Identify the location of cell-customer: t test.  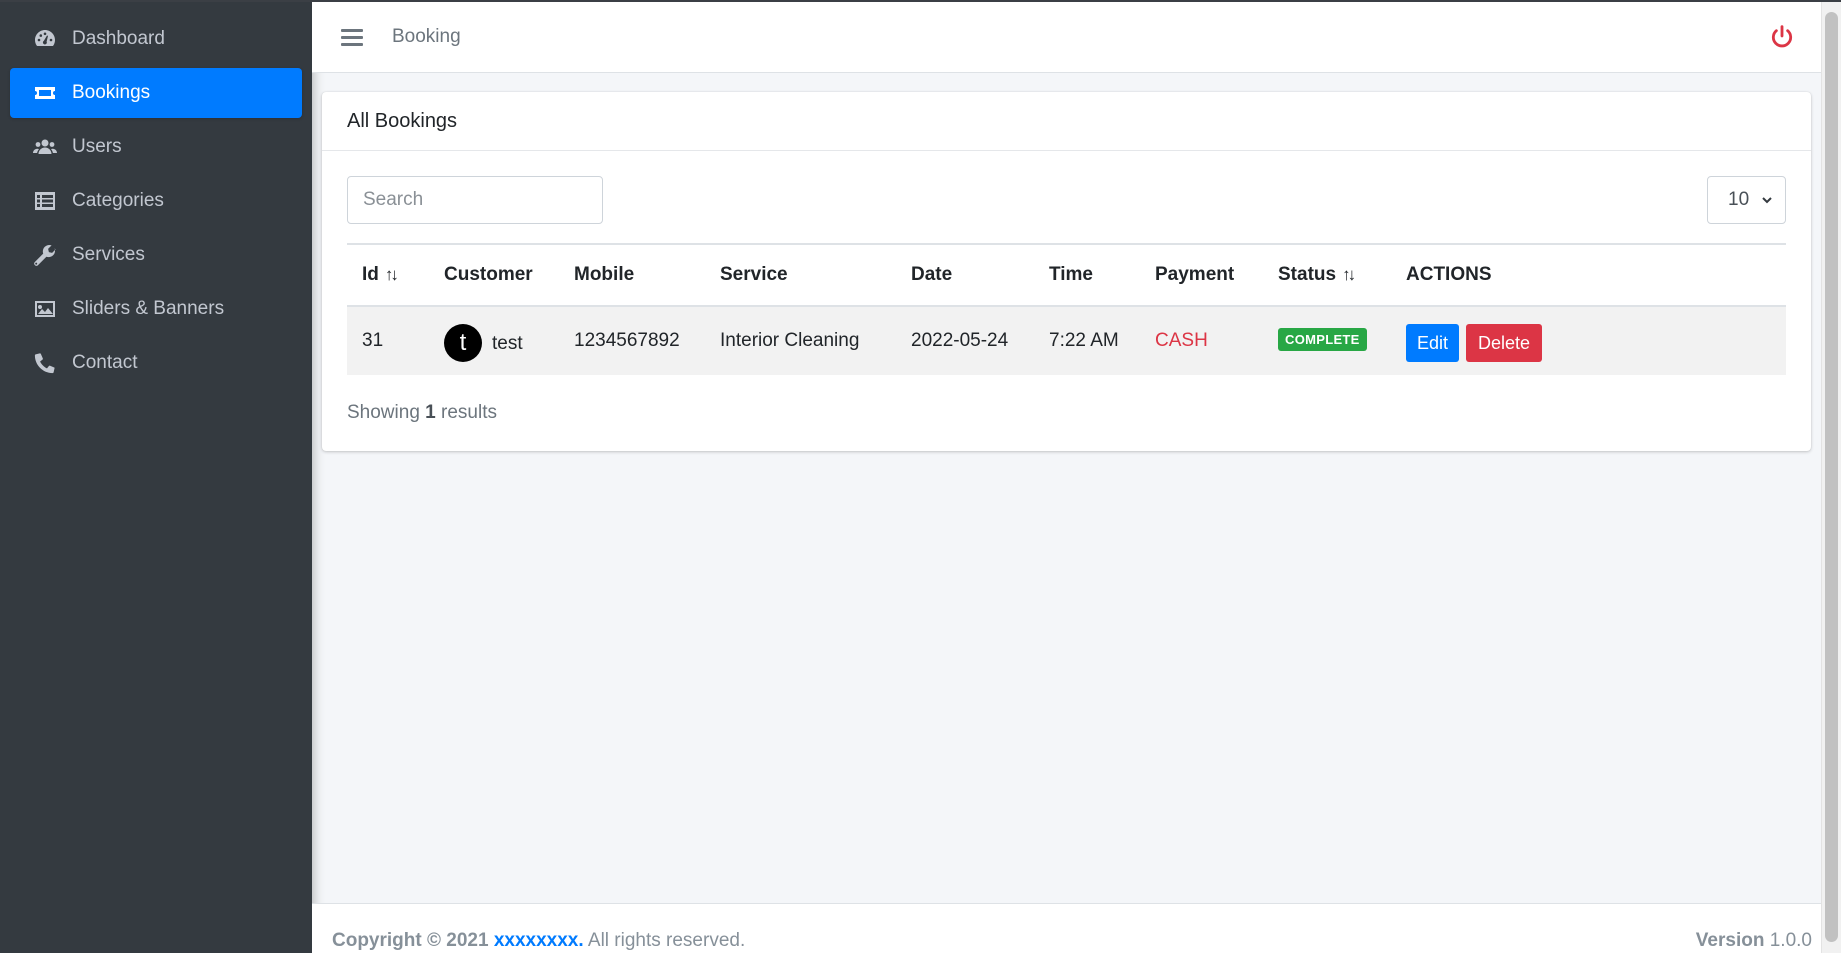
(494, 340).